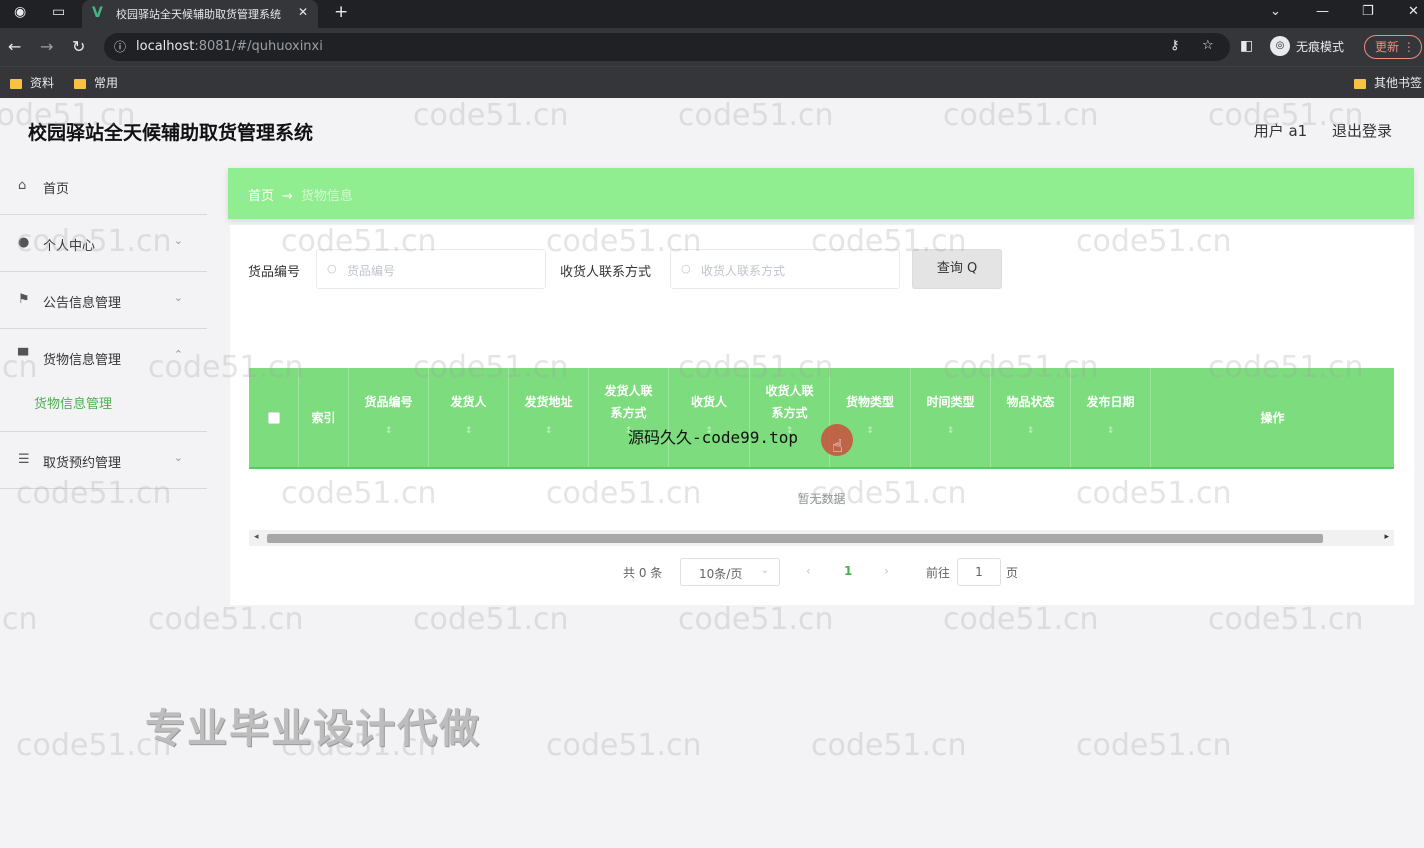 The image size is (1424, 848). Describe the element at coordinates (1031, 417) in the screenshot. I see `column-header: 物品状态 ↕` at that location.